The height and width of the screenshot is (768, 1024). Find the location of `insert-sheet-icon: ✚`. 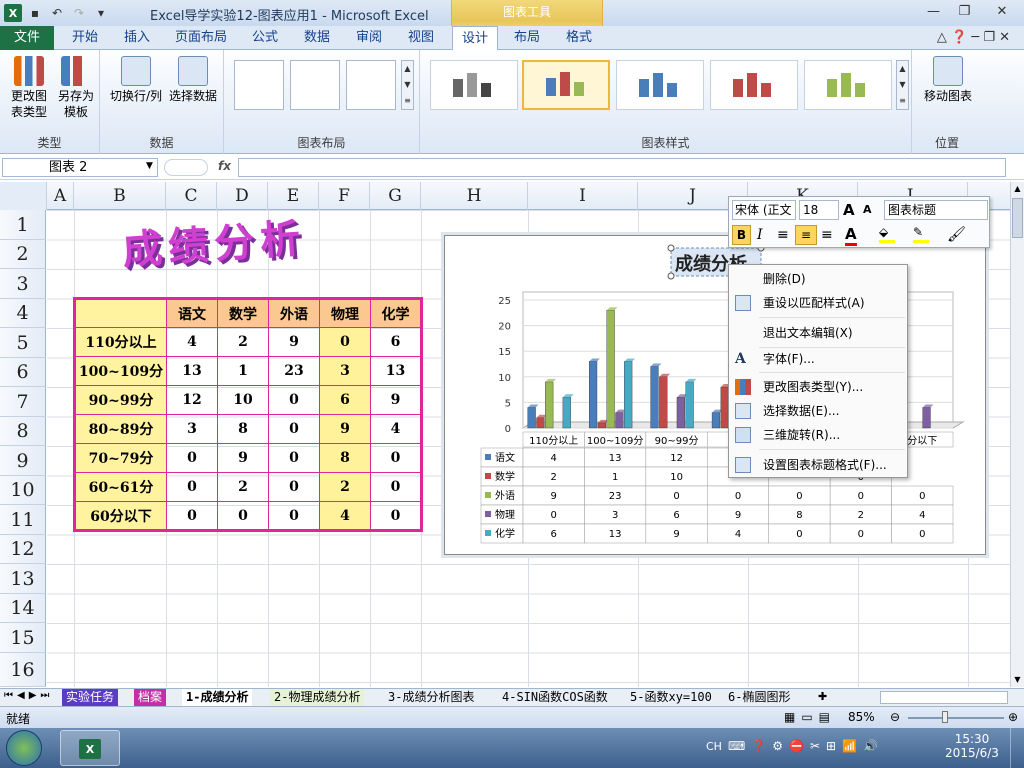

insert-sheet-icon: ✚ is located at coordinates (822, 696).